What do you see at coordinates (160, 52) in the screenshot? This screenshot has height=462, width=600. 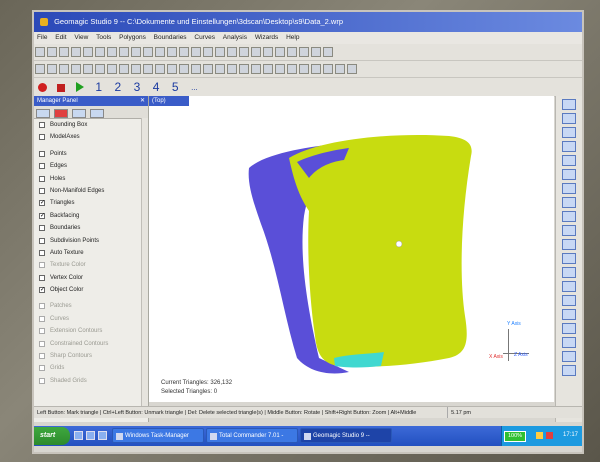 I see `view-cube-icon` at bounding box center [160, 52].